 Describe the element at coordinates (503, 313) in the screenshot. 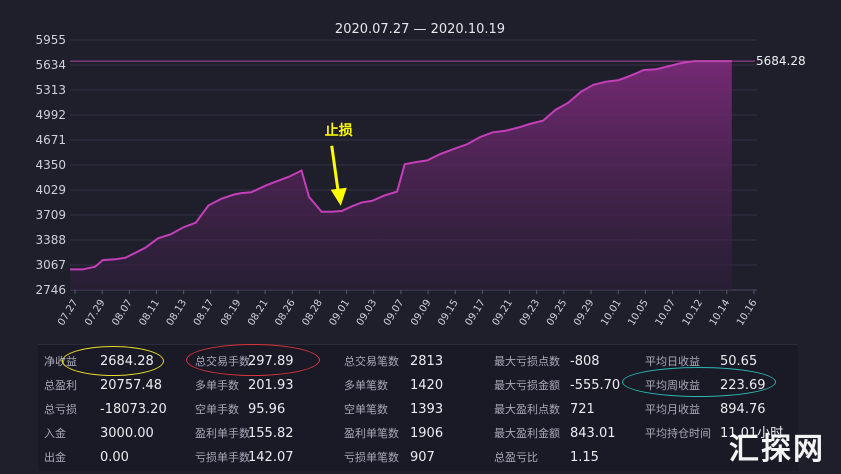

I see `x-tick-label: 09.21` at that location.